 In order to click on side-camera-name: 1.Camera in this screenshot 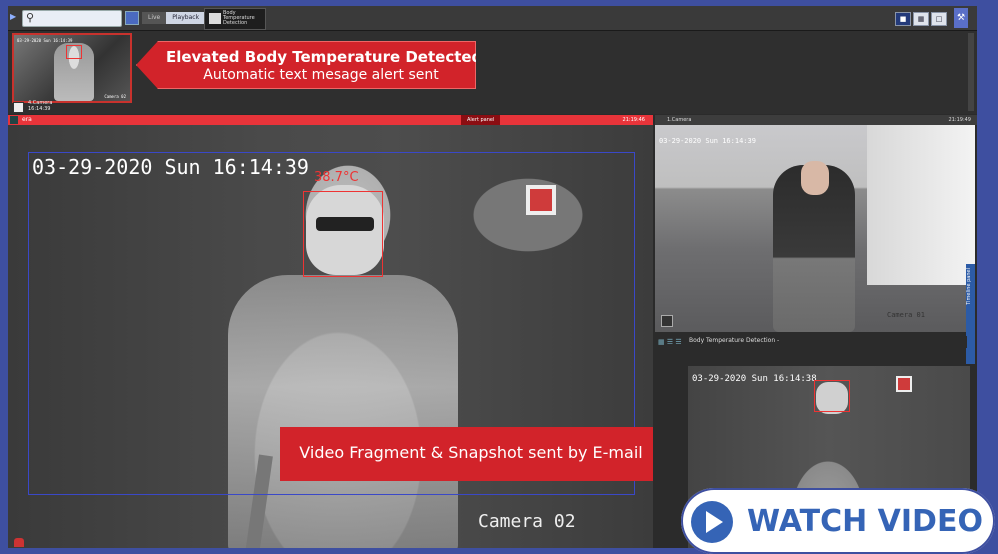, I will do `click(679, 120)`.